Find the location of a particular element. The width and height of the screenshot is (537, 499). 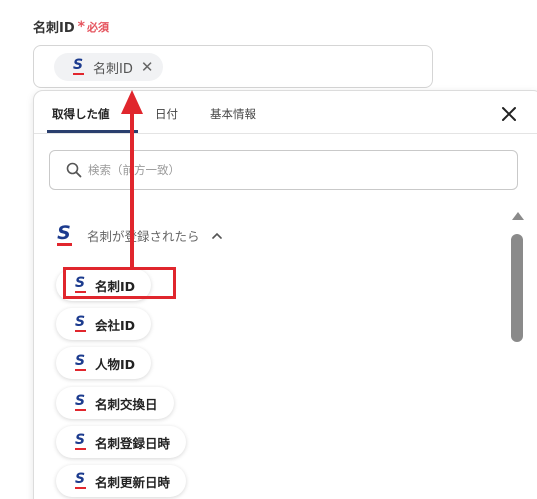

list-item: S 名刺登録日時 is located at coordinates (121, 442).